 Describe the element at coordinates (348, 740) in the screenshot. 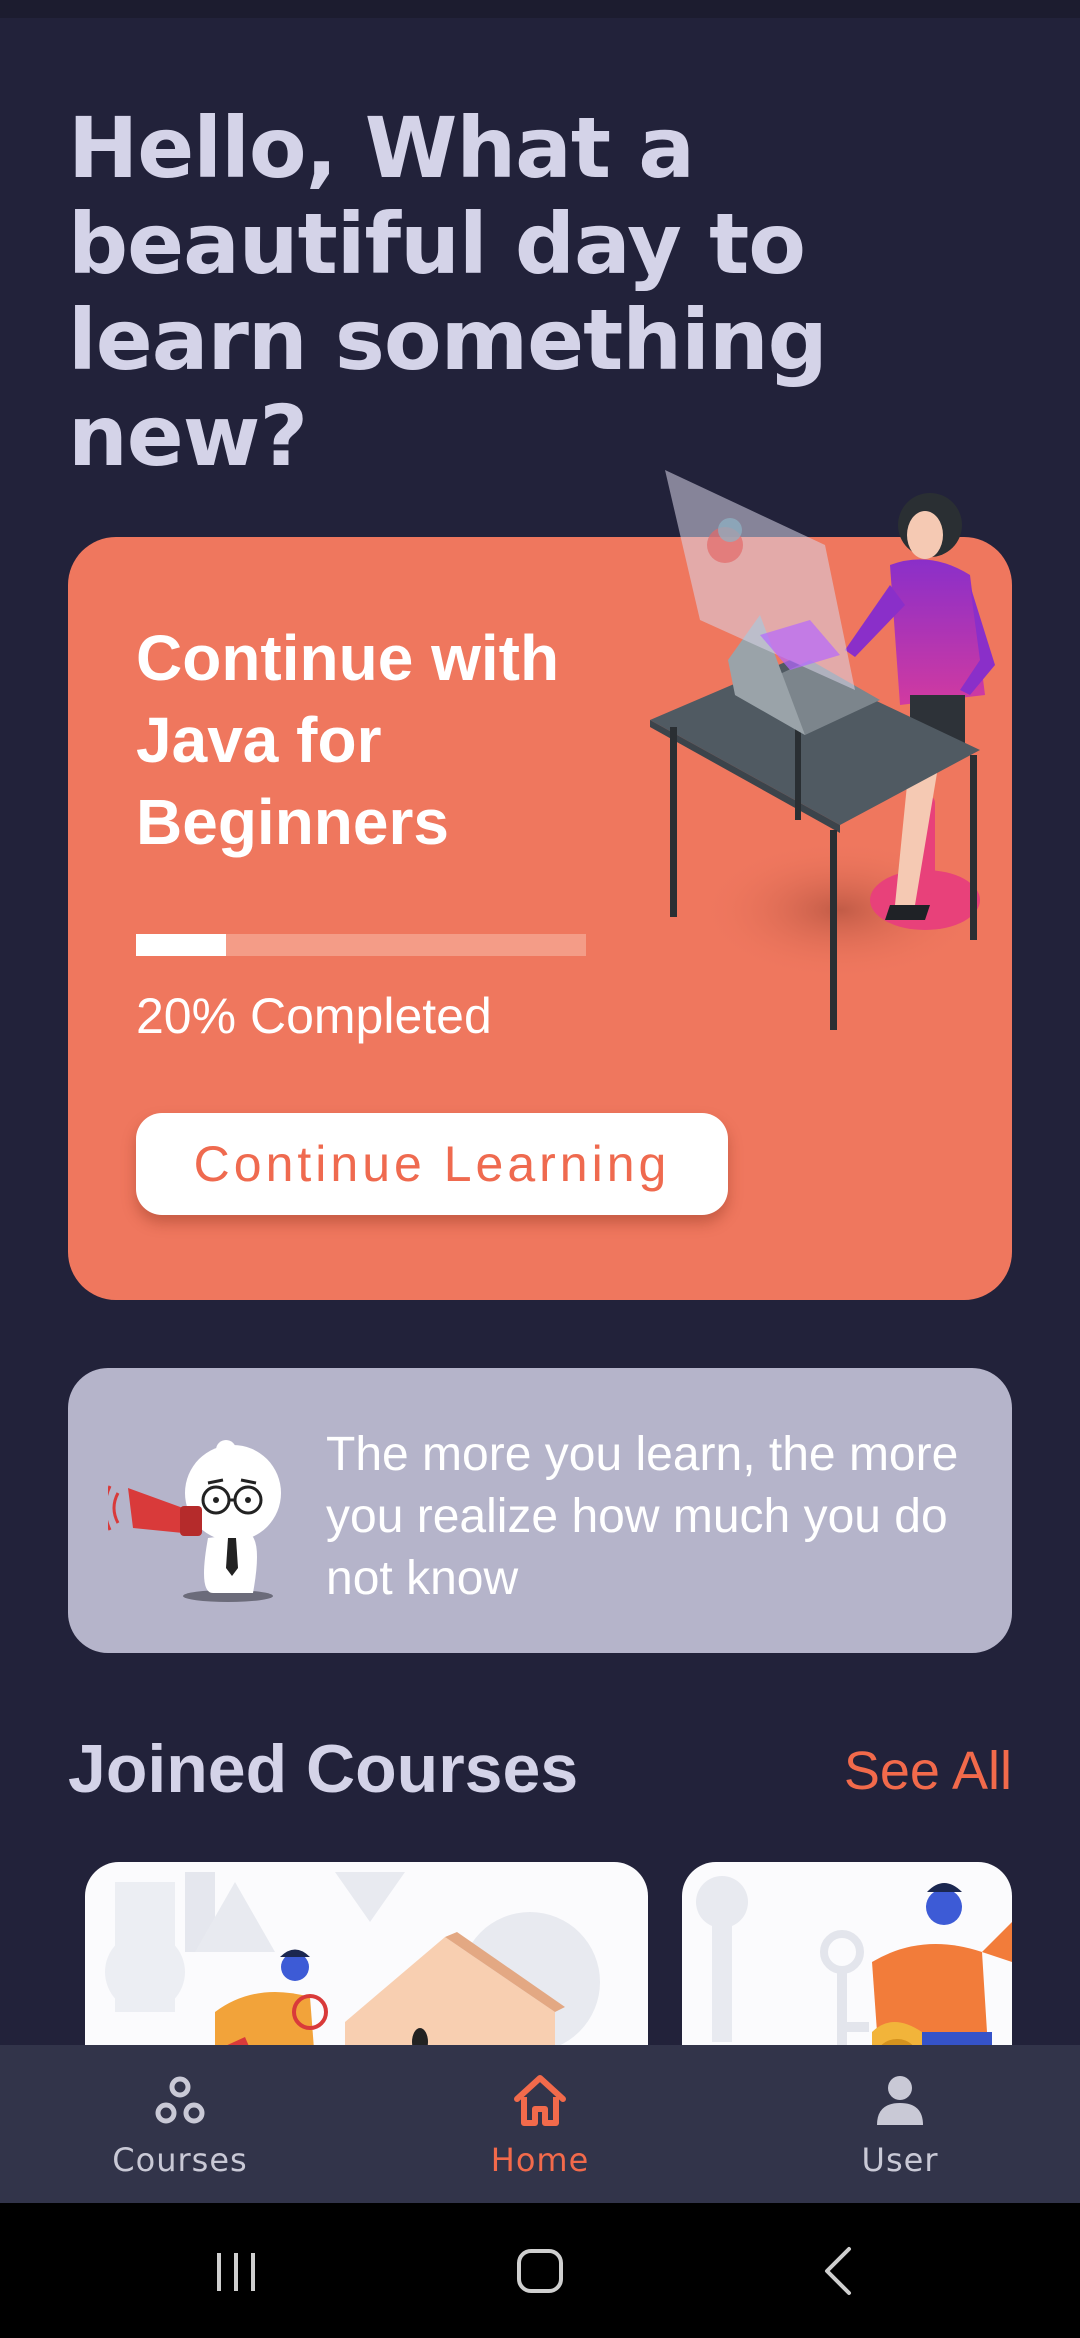

I see `continue-course-title: Continue with Java for Beginners` at that location.